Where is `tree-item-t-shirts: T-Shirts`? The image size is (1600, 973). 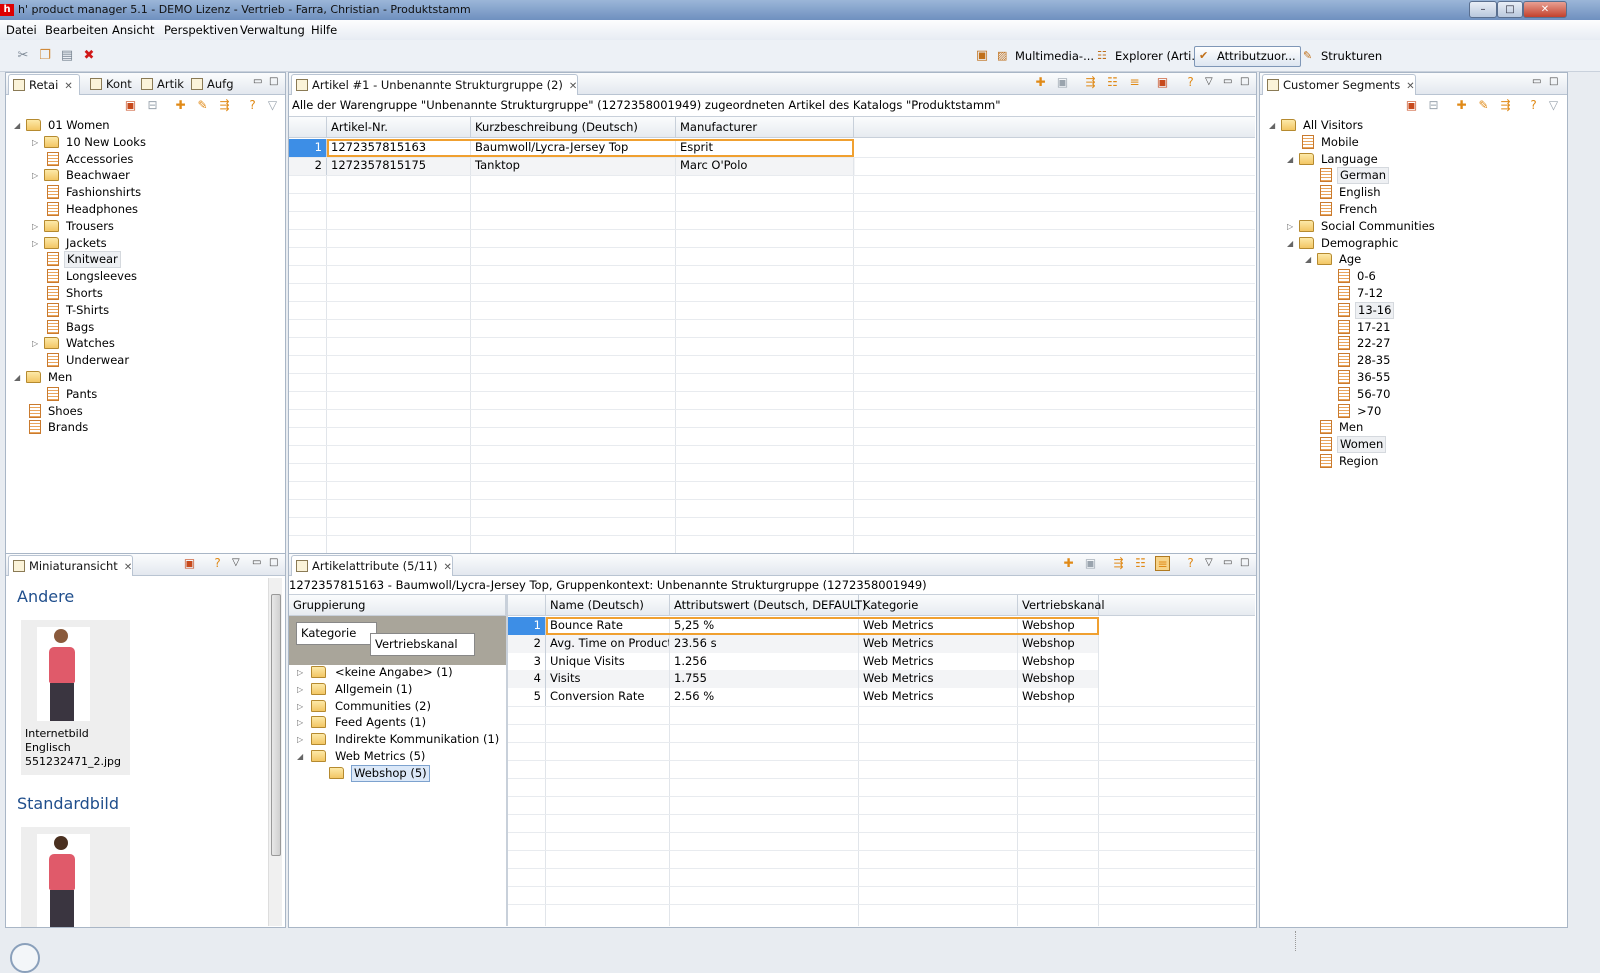 tree-item-t-shirts: T-Shirts is located at coordinates (145, 310).